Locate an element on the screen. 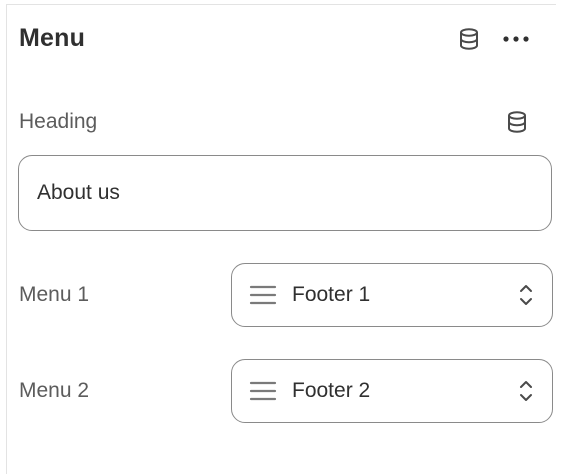 The image size is (562, 474). menu-1-value: Footer 1 is located at coordinates (331, 294).